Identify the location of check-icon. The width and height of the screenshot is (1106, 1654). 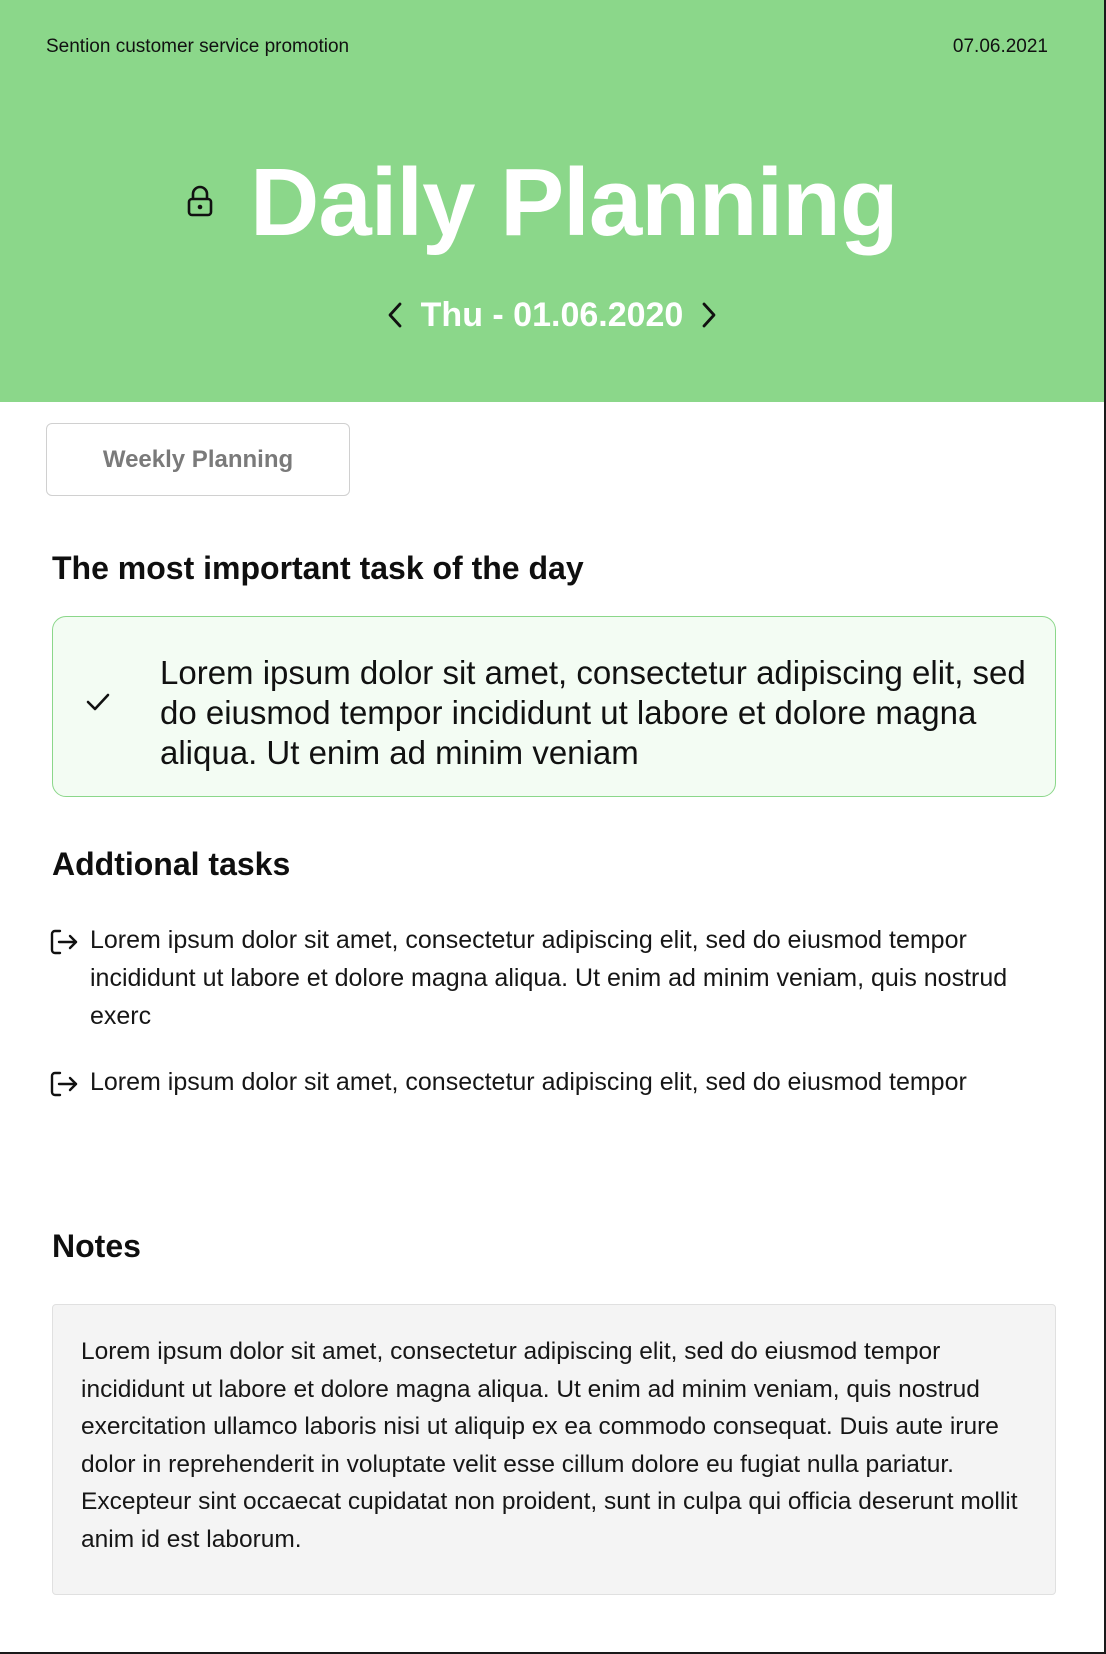
(98, 702).